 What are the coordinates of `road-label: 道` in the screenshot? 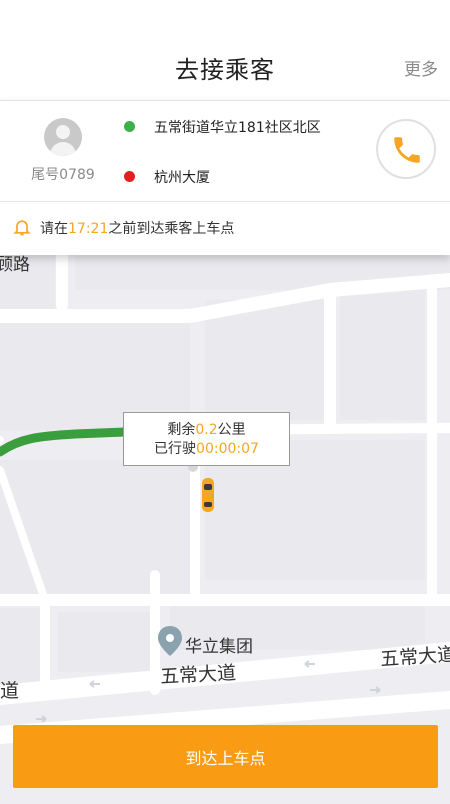 It's located at (10, 691).